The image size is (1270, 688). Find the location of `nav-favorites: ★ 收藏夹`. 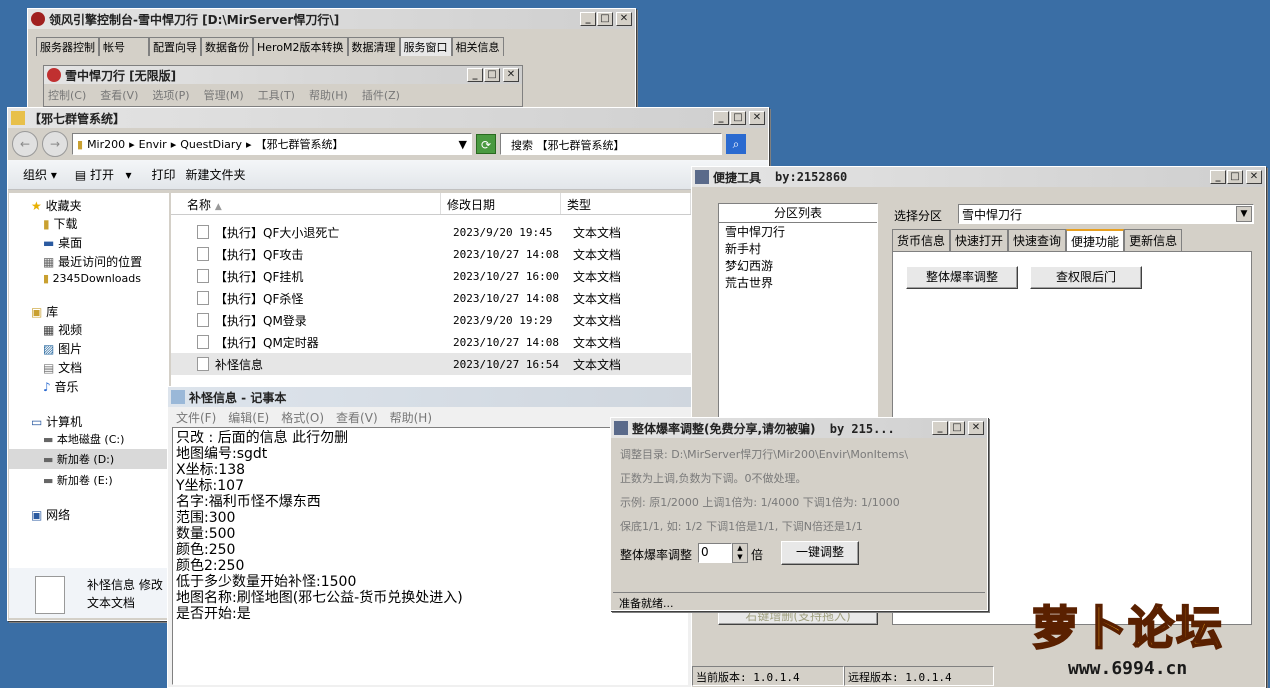

nav-favorites: ★ 收藏夹 is located at coordinates (89, 203).